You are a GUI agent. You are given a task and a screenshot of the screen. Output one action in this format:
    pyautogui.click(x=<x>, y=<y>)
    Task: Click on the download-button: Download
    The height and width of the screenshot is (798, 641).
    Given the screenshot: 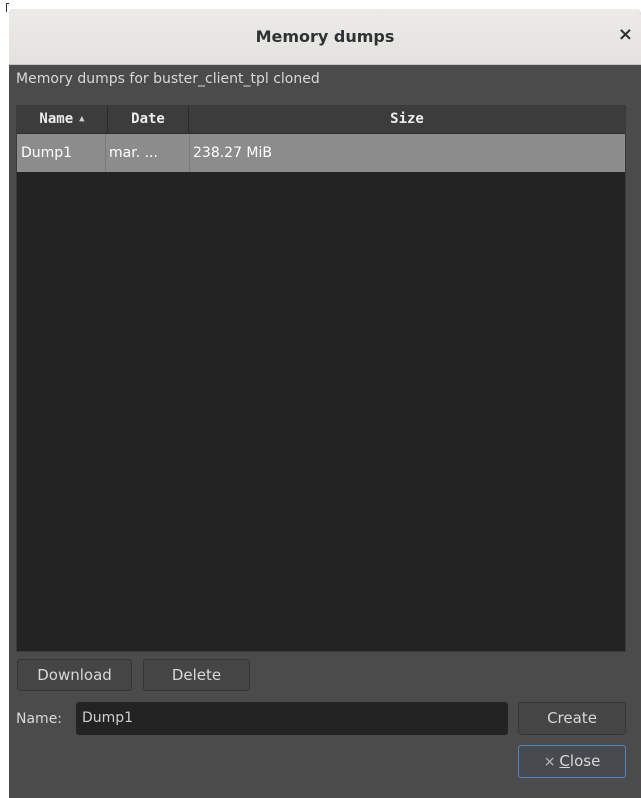 What is the action you would take?
    pyautogui.click(x=74, y=675)
    